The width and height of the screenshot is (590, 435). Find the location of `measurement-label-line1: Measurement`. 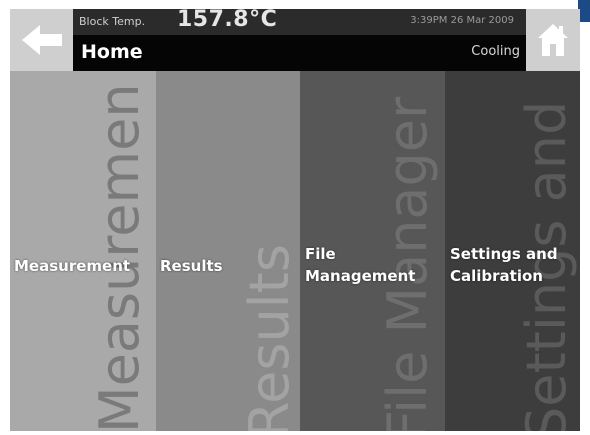

measurement-label-line1: Measurement is located at coordinates (72, 266).